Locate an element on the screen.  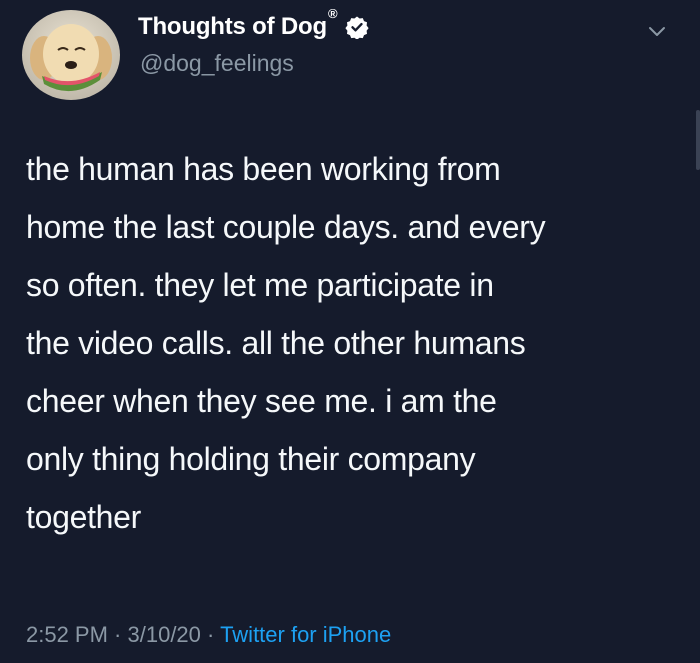
verified-badge-icon is located at coordinates (357, 27).